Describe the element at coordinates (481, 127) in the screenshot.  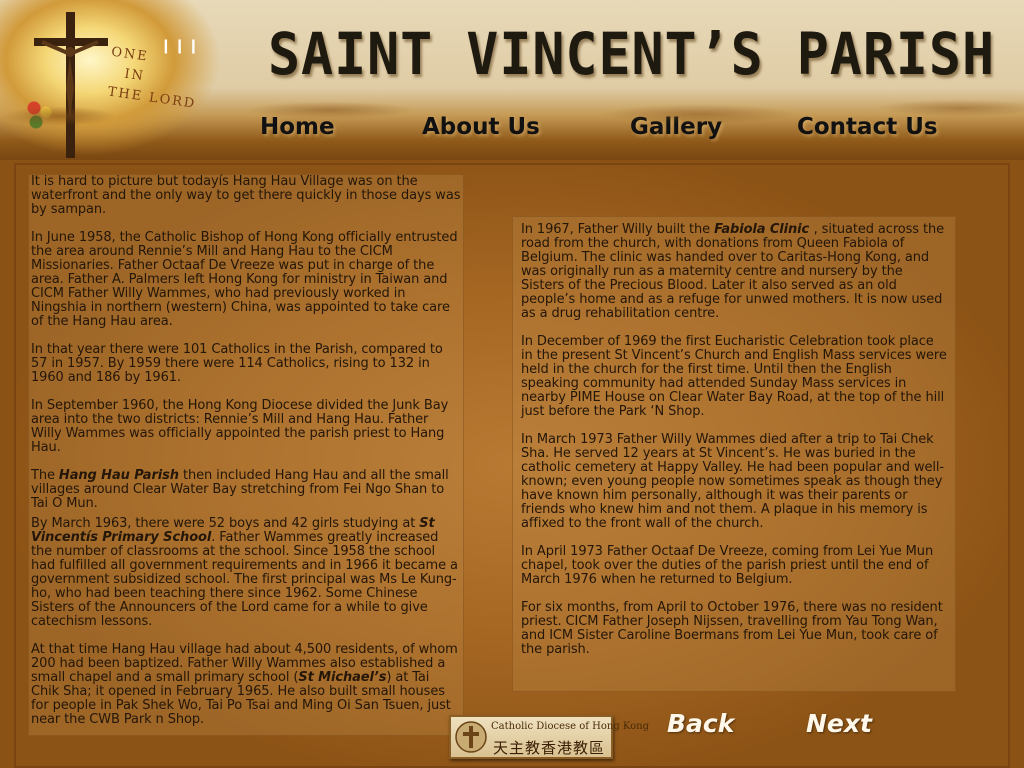
I see `nav-about-us: About Us` at that location.